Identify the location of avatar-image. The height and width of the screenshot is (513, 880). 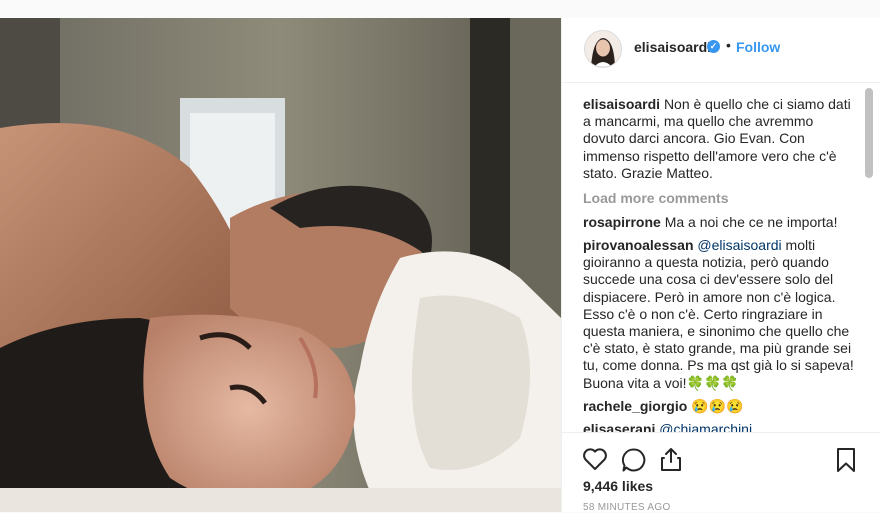
(603, 49).